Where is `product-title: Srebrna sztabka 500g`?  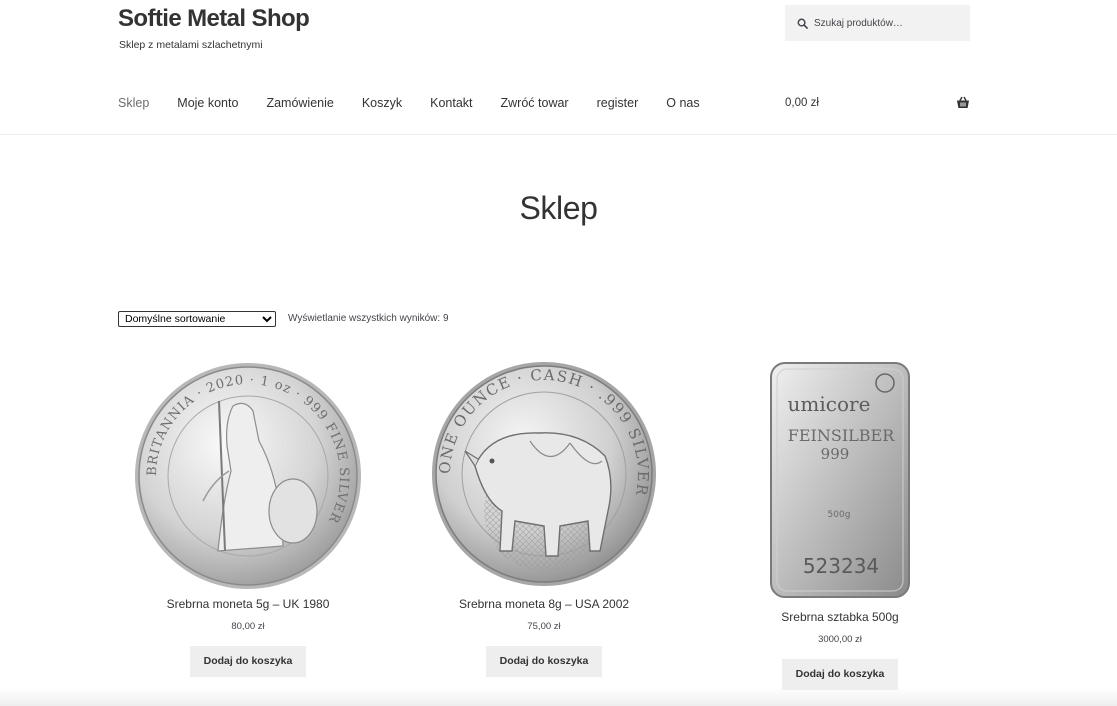
product-title: Srebrna sztabka 500g is located at coordinates (840, 617).